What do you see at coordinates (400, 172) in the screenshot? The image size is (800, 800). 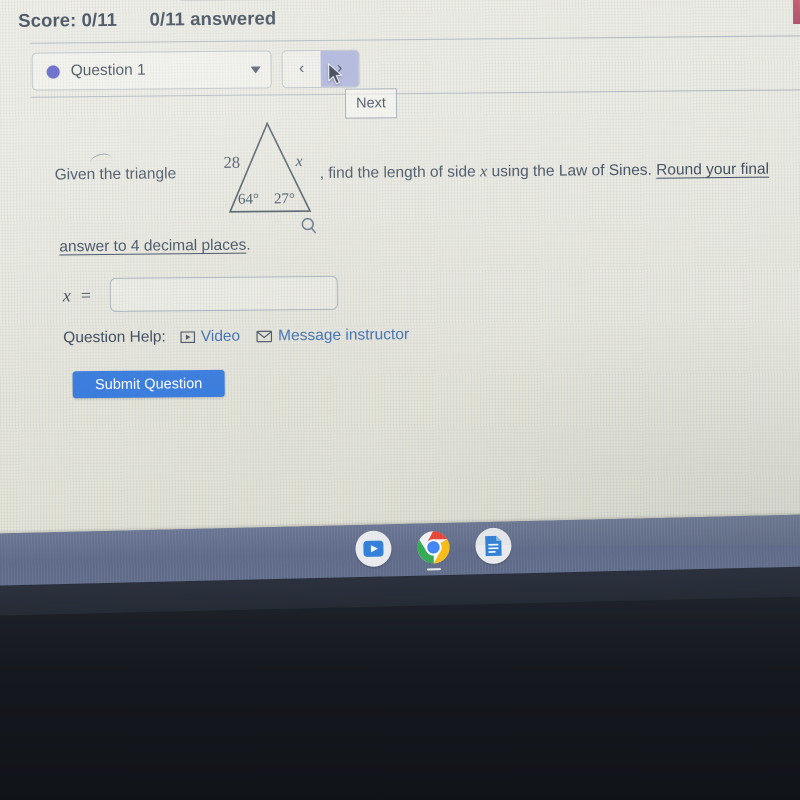 I see `question-text-segment-1: , find the length of side` at bounding box center [400, 172].